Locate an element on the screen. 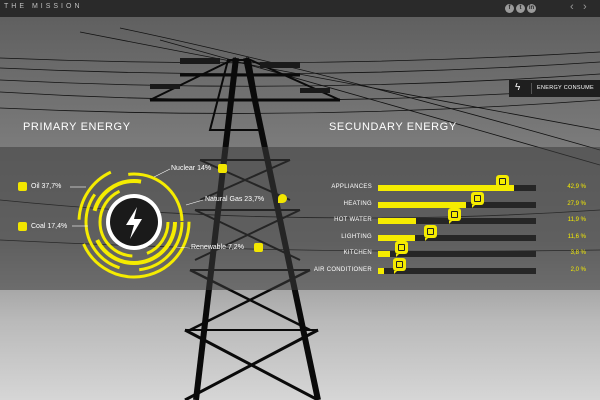  tv-icon-glyph is located at coordinates (502, 181).